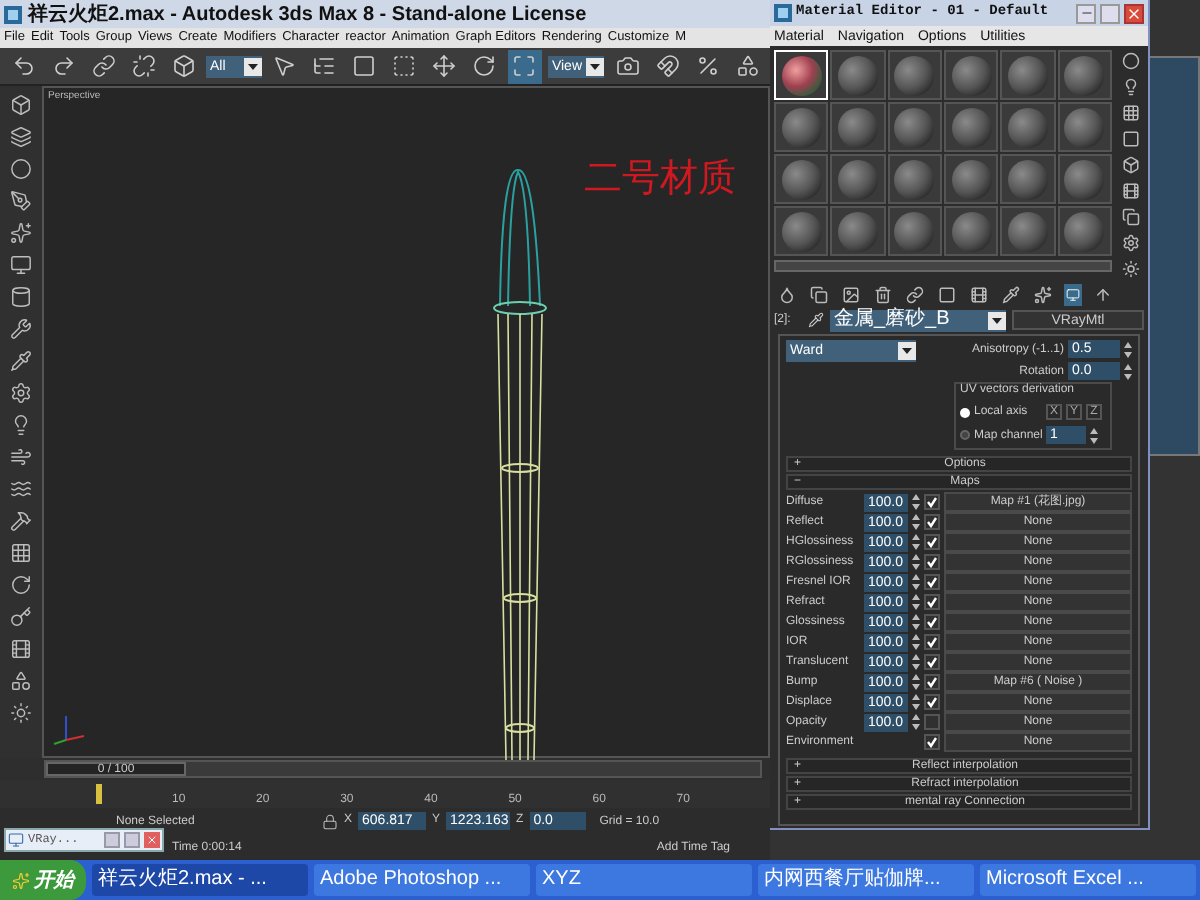  I want to click on minimize-icon, so click(1086, 13).